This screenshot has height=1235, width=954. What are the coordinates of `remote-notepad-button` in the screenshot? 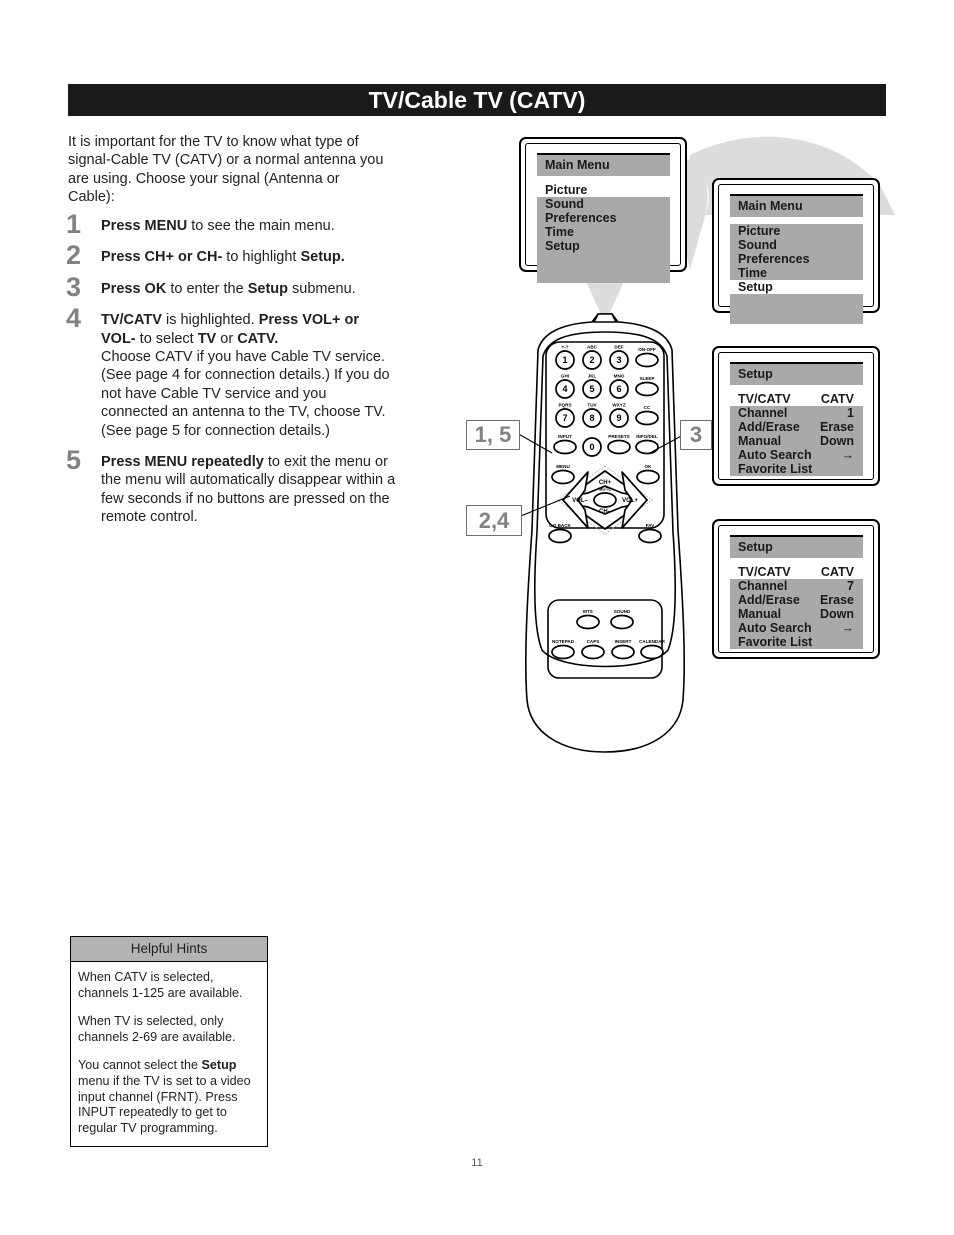 It's located at (563, 652).